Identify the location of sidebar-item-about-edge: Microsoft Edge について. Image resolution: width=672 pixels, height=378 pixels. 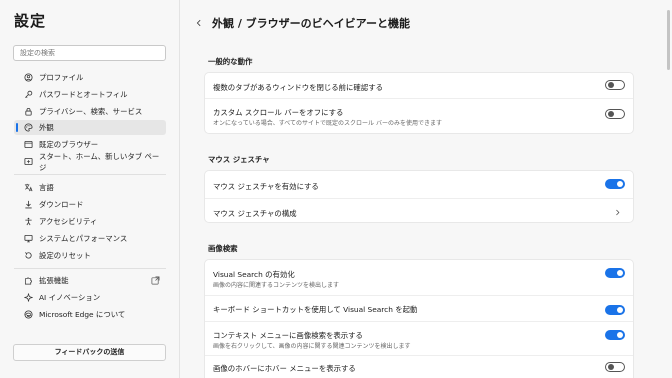
(90, 314).